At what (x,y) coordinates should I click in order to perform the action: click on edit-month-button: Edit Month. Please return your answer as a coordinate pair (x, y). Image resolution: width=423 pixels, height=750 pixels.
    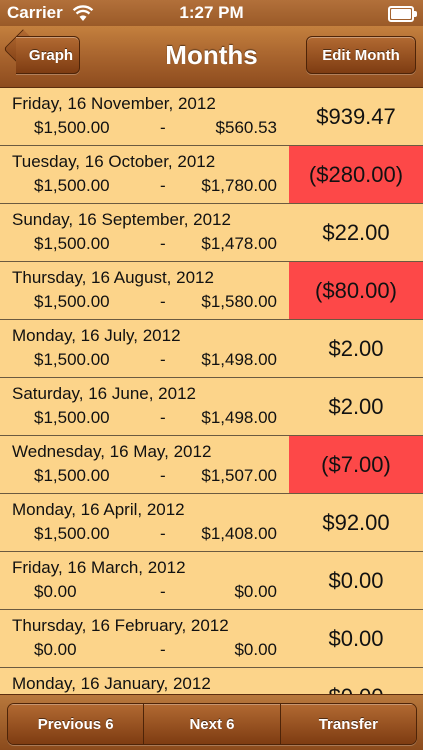
    Looking at the image, I should click on (361, 55).